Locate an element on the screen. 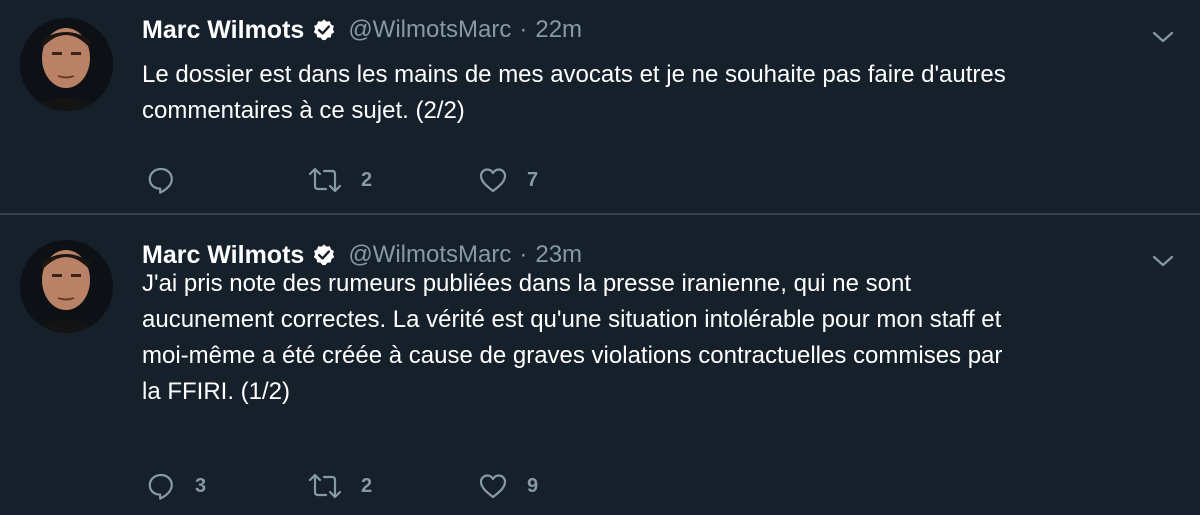 The image size is (1200, 515). like-count: 7 is located at coordinates (533, 179).